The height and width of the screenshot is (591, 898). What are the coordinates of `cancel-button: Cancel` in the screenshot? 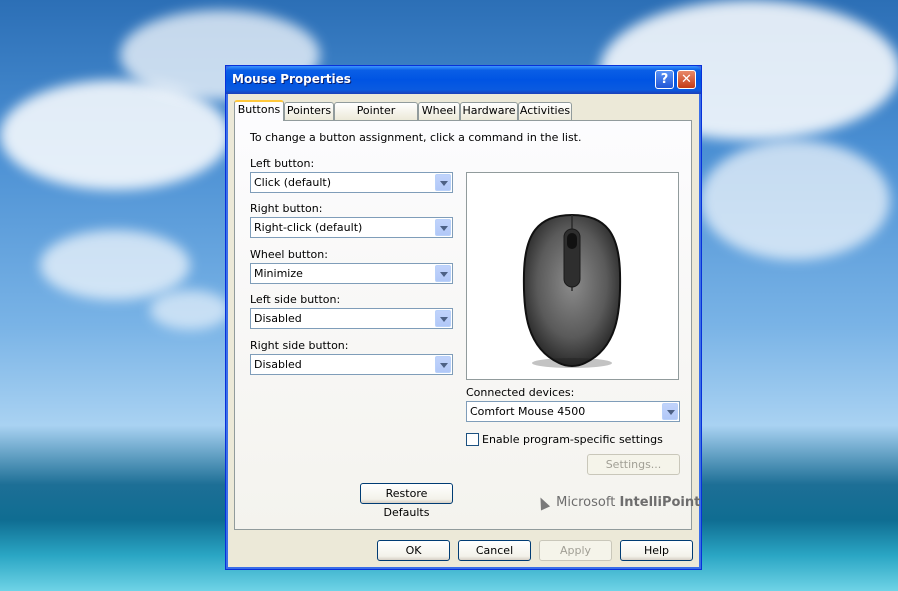 It's located at (494, 550).